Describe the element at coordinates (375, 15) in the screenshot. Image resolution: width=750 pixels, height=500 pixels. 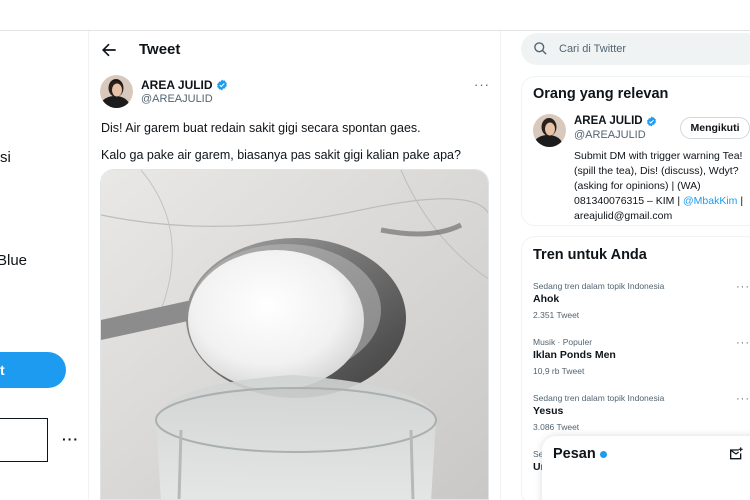
I see `browser-top-bar` at that location.